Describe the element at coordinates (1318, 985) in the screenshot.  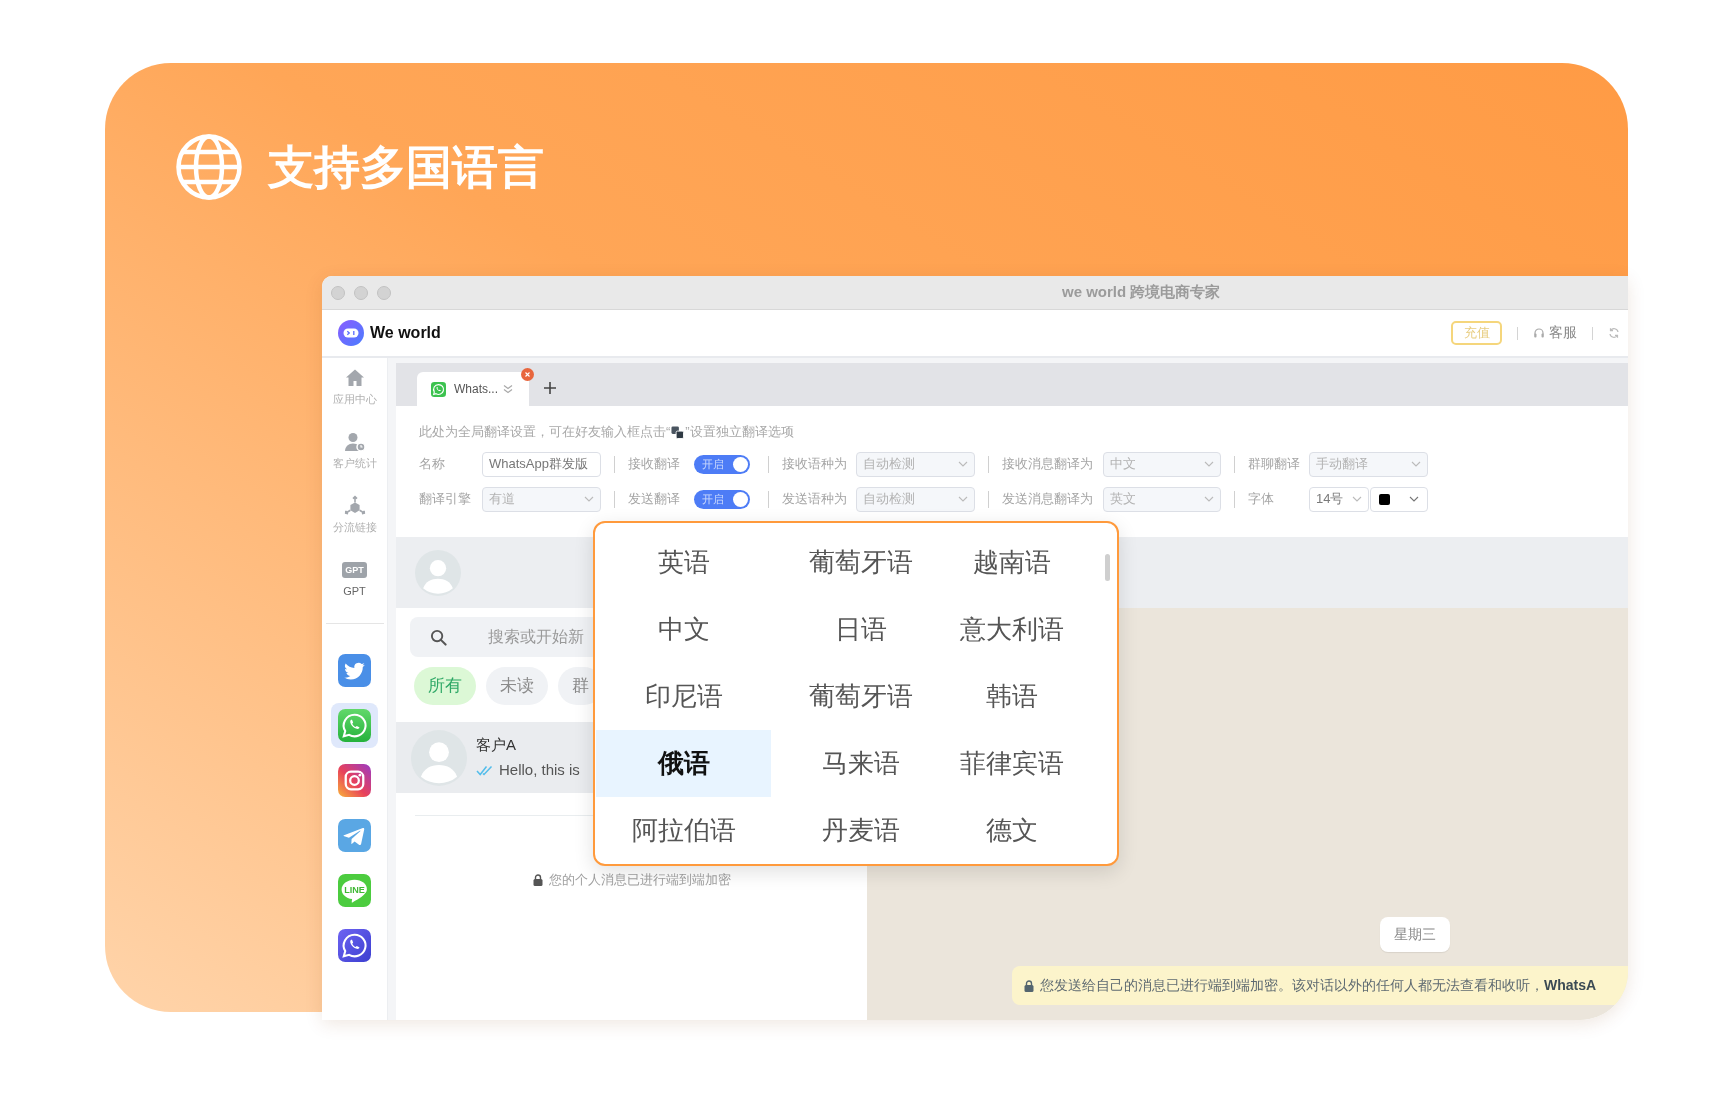
I see `encryption-notice-text: 您发送给自己的消息已进行端到端加密。该对话以外的任何人都无法查看和收听，WhatsA` at that location.